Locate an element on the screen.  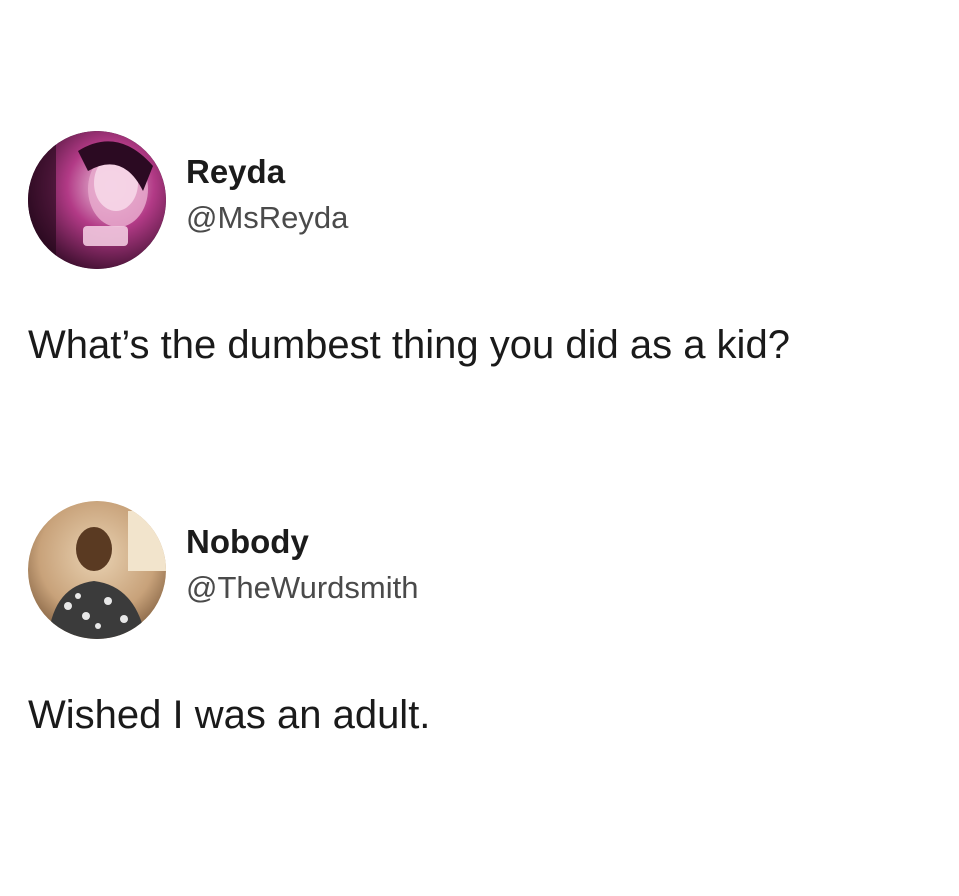
author-names: Nobody @TheWurdsmith is located at coordinates (302, 565).